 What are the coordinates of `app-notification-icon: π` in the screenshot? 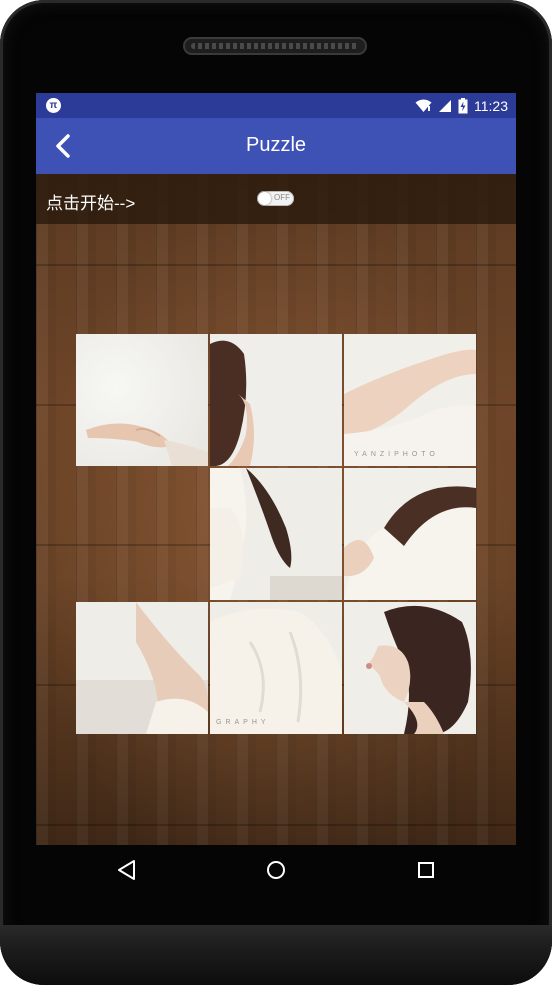 It's located at (53, 105).